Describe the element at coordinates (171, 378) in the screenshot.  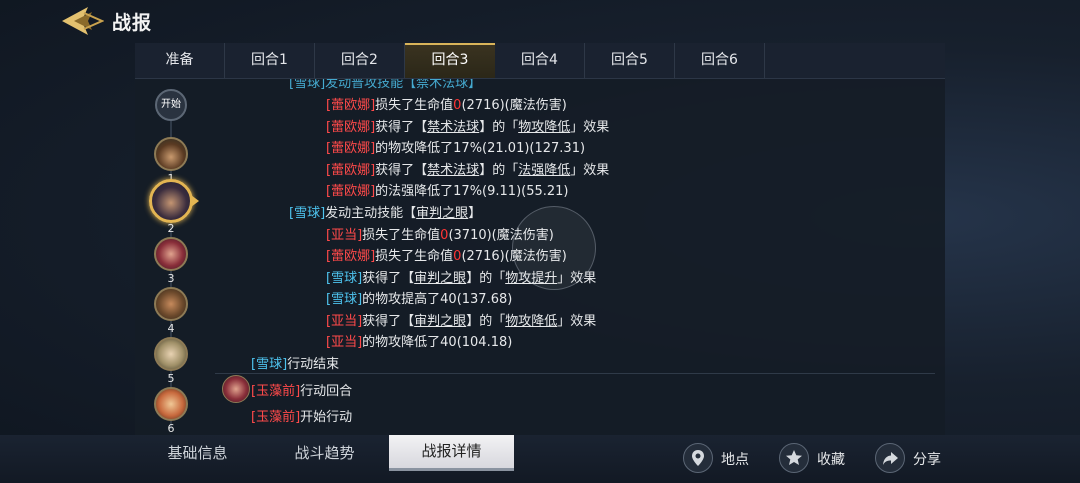
I see `timeline-num-5: 5` at that location.